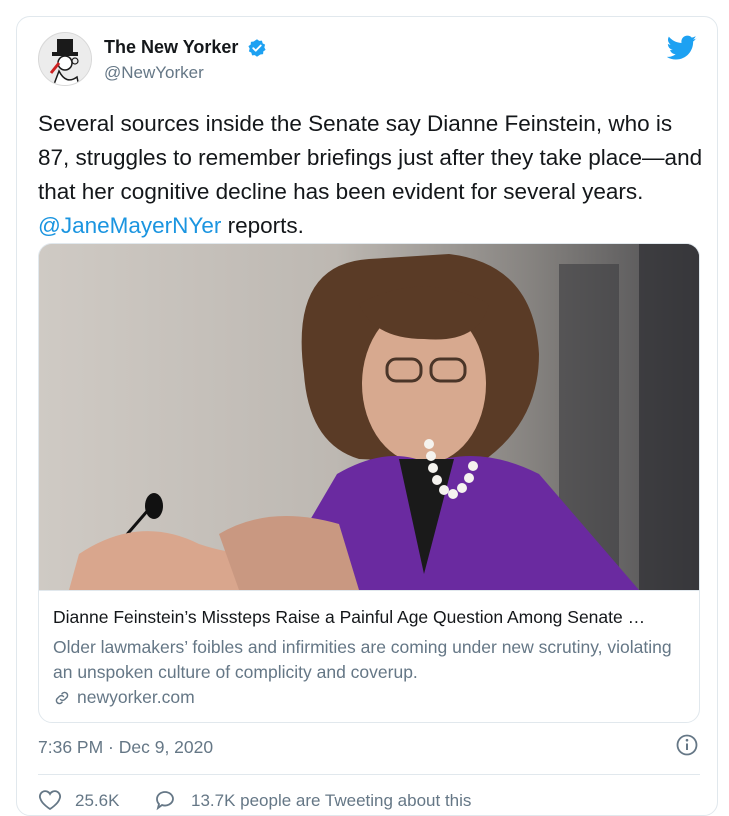 Image resolution: width=729 pixels, height=816 pixels. Describe the element at coordinates (136, 697) in the screenshot. I see `link-card-domain: newyorker.com` at that location.